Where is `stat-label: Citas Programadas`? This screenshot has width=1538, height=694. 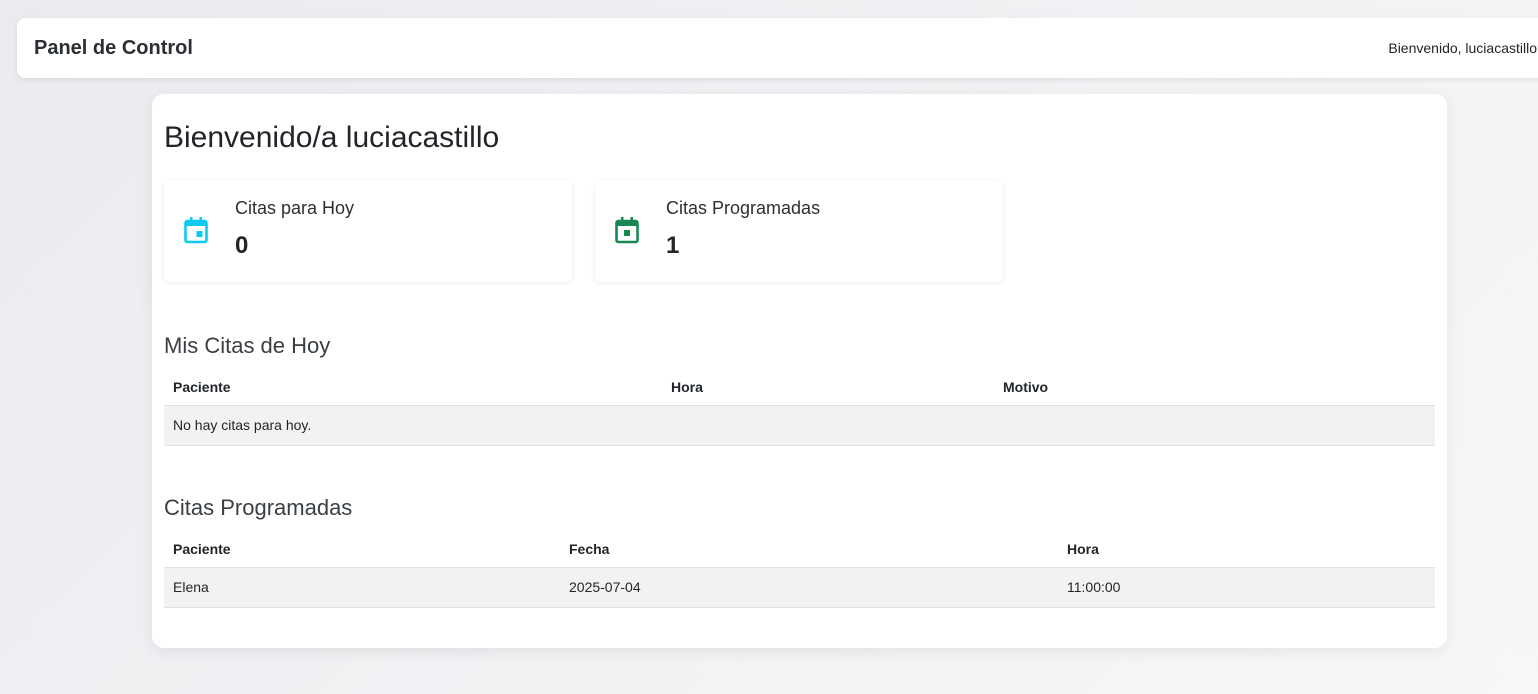 stat-label: Citas Programadas is located at coordinates (743, 208).